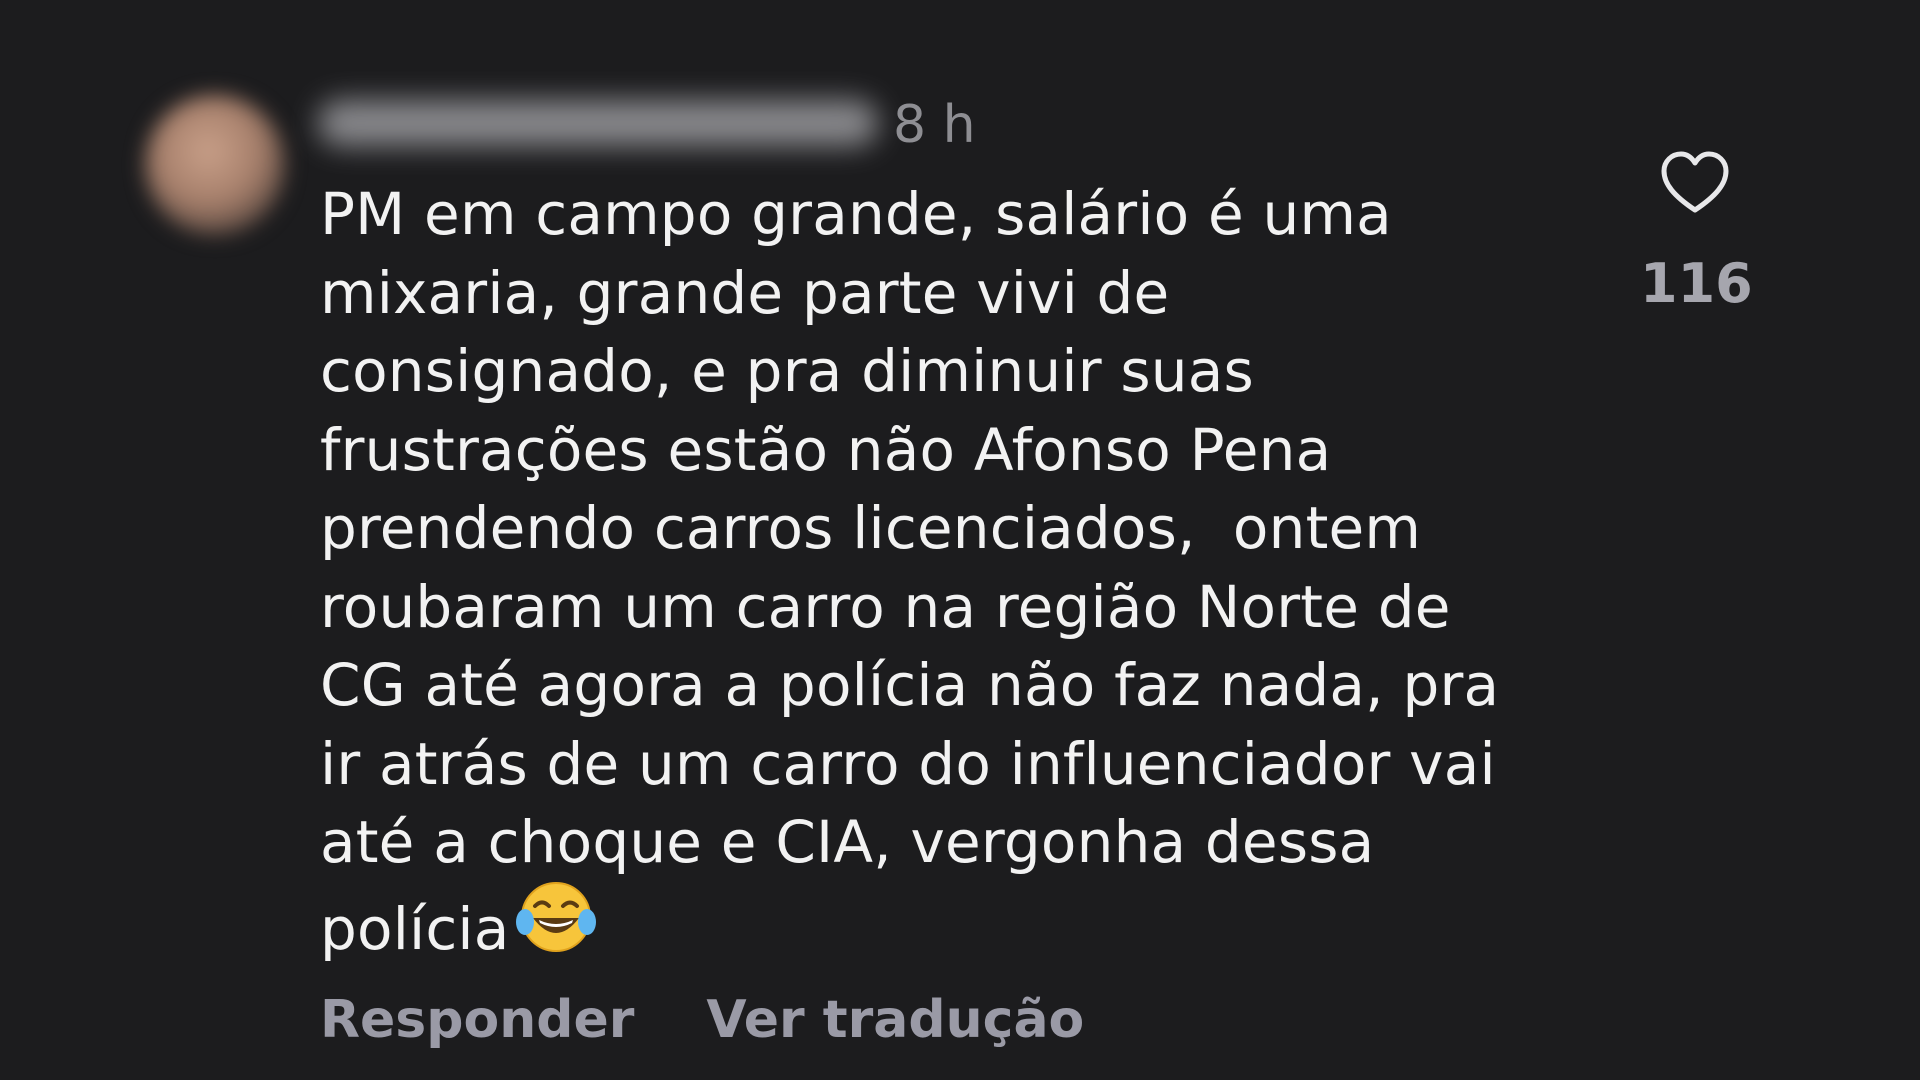 This screenshot has width=1920, height=1080. Describe the element at coordinates (895, 1020) in the screenshot. I see `see-translation-button: Ver tradução` at that location.